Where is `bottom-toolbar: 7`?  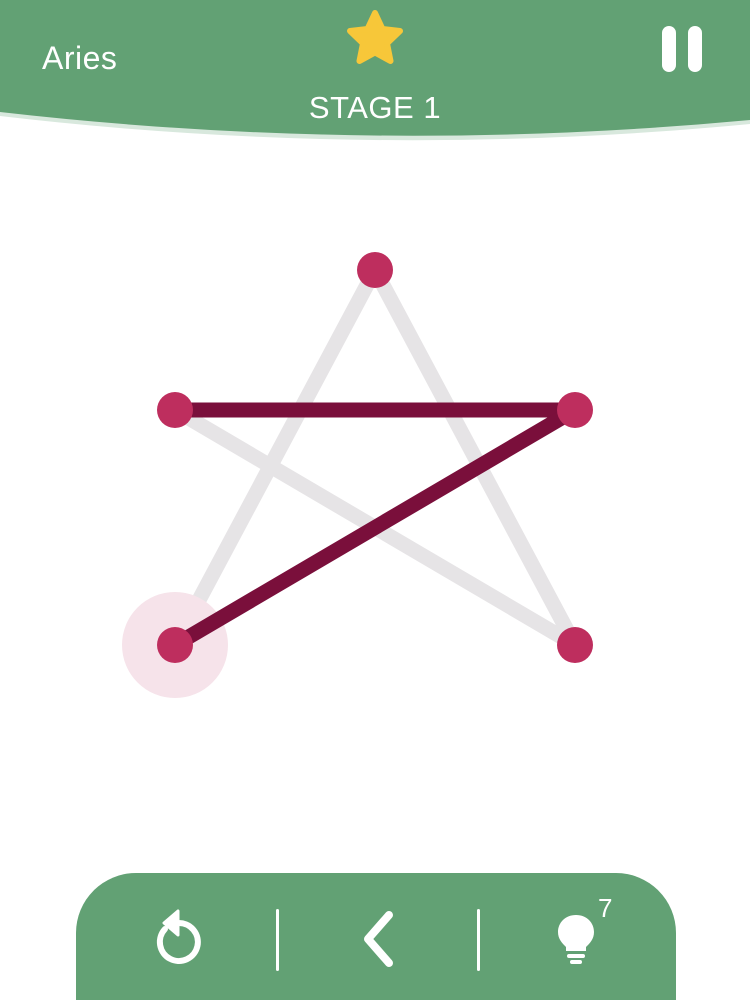
bottom-toolbar: 7 is located at coordinates (376, 936).